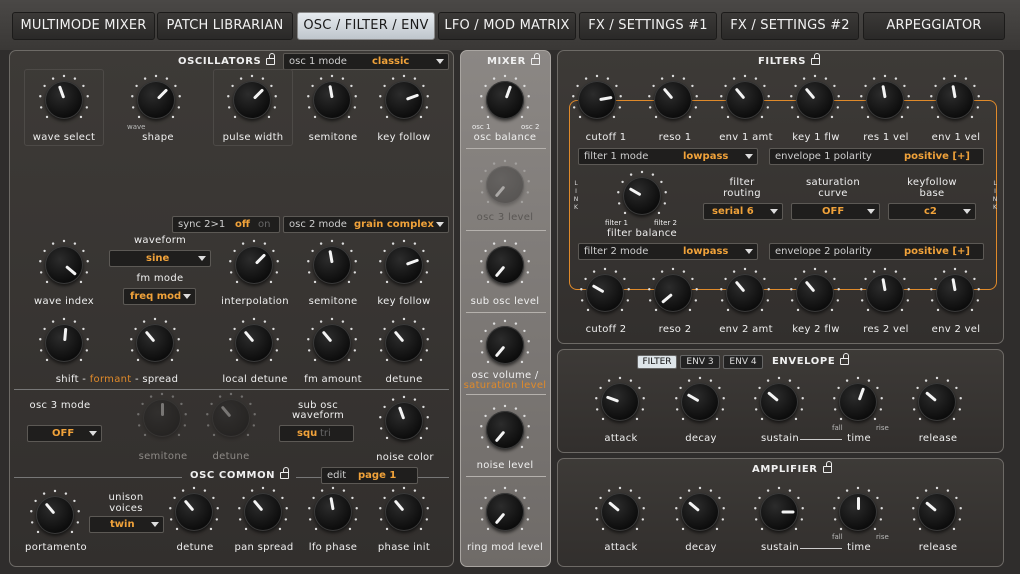 The image size is (1020, 574). I want to click on osc-balance-knob, so click(505, 96).